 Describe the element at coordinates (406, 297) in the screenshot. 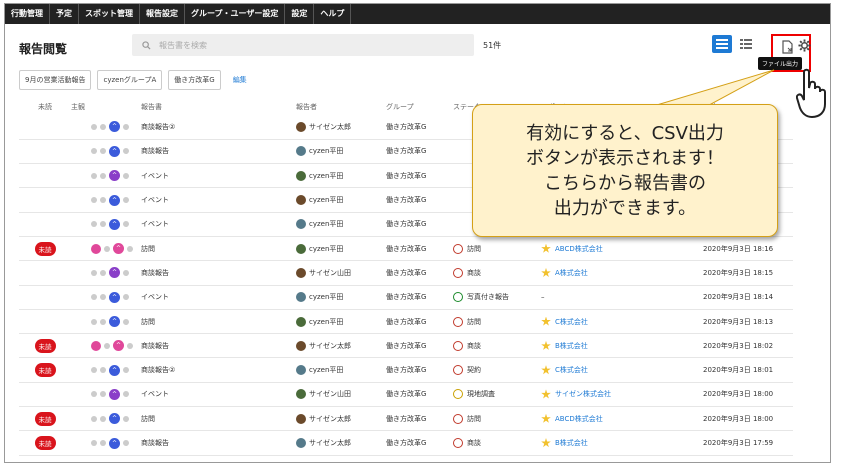

I see `table-row: ^ イベント cyzen平田 働き方改革G 写真付き報告 – 2020年9月3日 18:14` at that location.